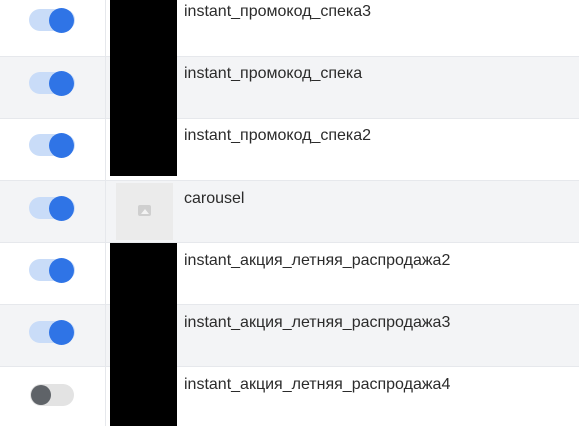 This screenshot has height=426, width=579. What do you see at coordinates (214, 199) in the screenshot?
I see `item-name: carousel` at bounding box center [214, 199].